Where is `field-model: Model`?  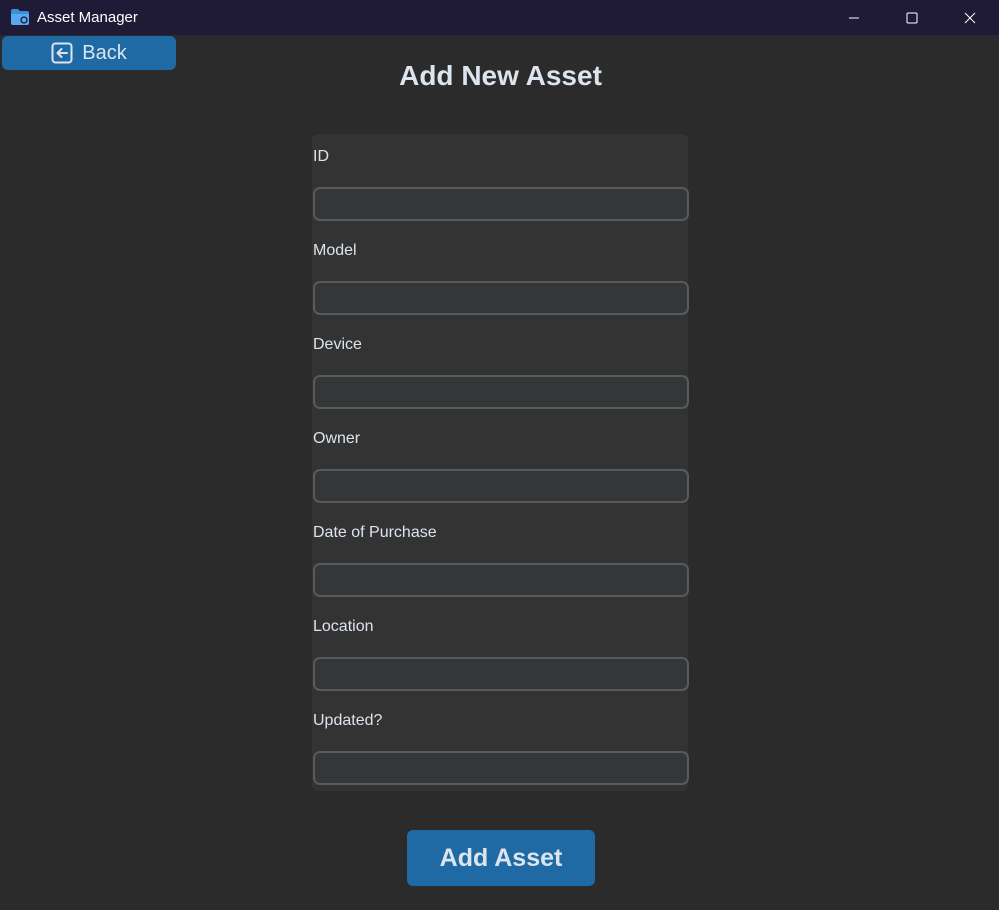 field-model: Model is located at coordinates (500, 275).